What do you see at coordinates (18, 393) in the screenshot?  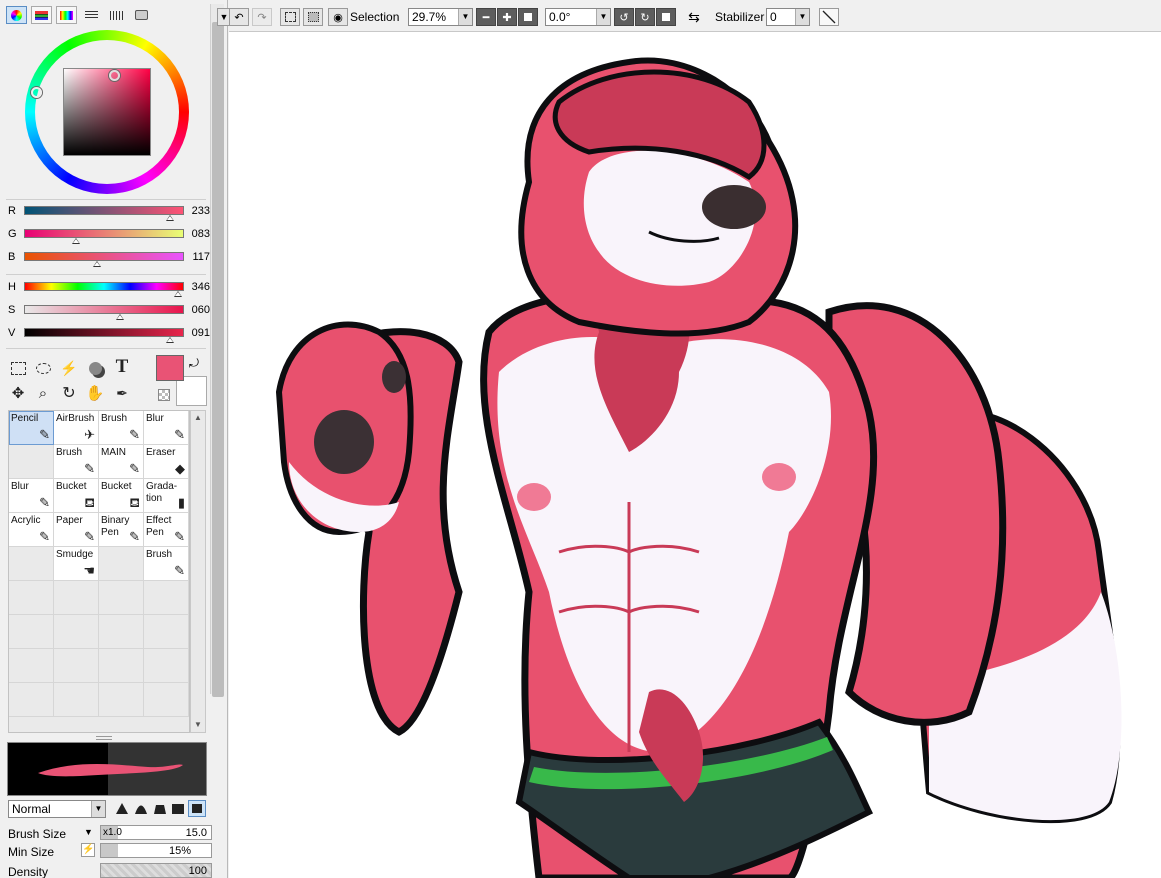 I see `move-tool: ✥` at bounding box center [18, 393].